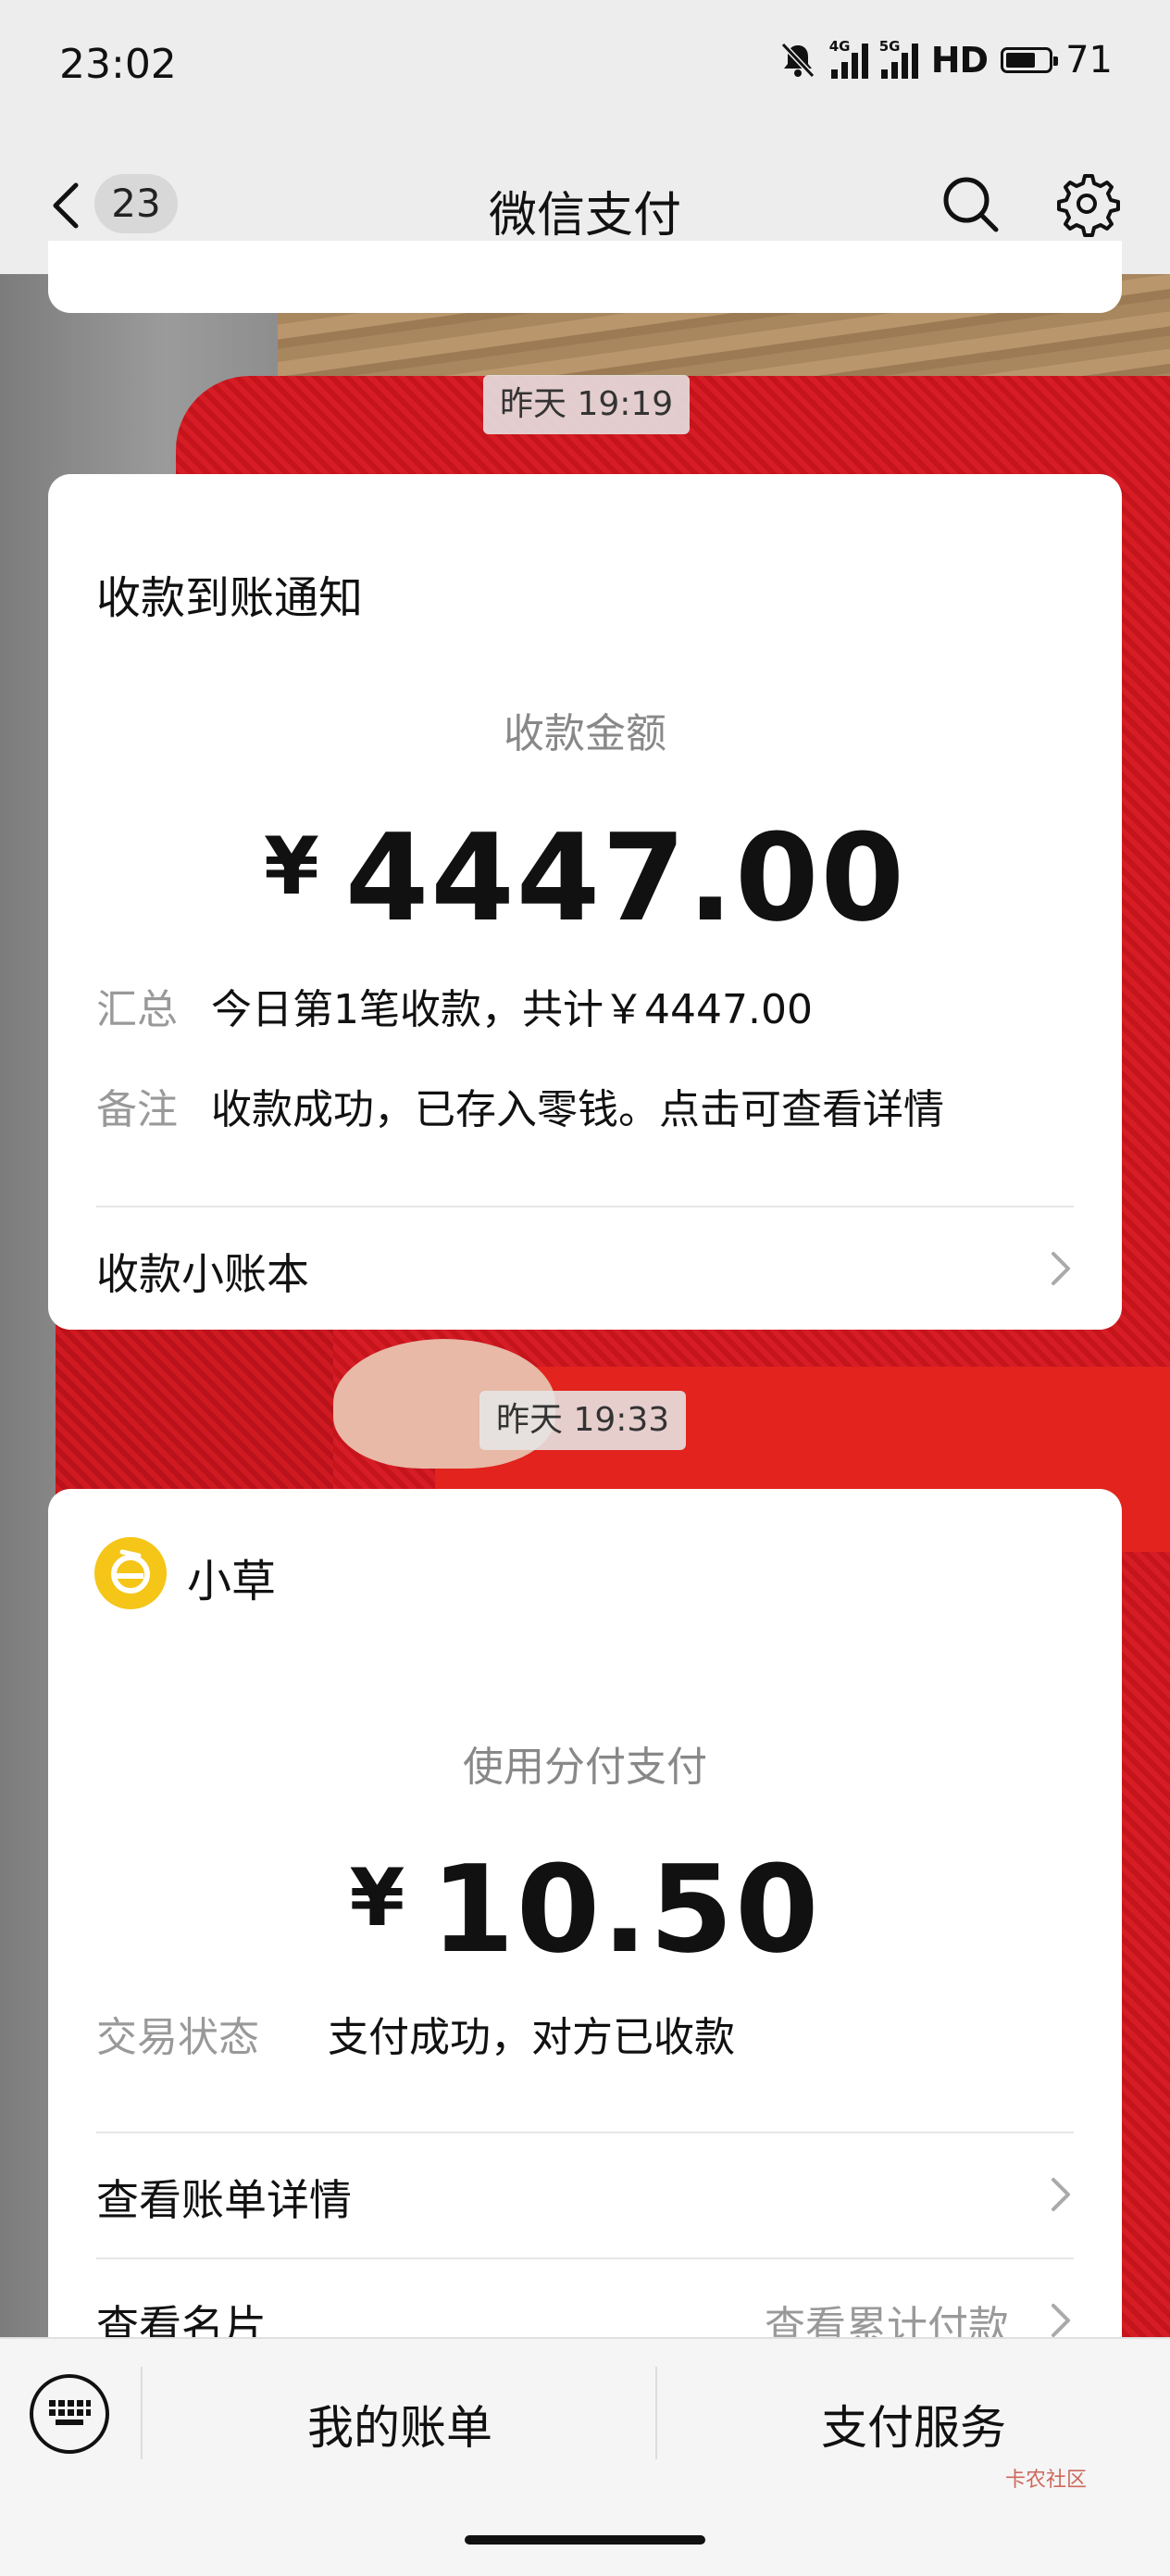 The width and height of the screenshot is (1170, 2576). Describe the element at coordinates (1089, 60) in the screenshot. I see `battery-percent: 71` at that location.